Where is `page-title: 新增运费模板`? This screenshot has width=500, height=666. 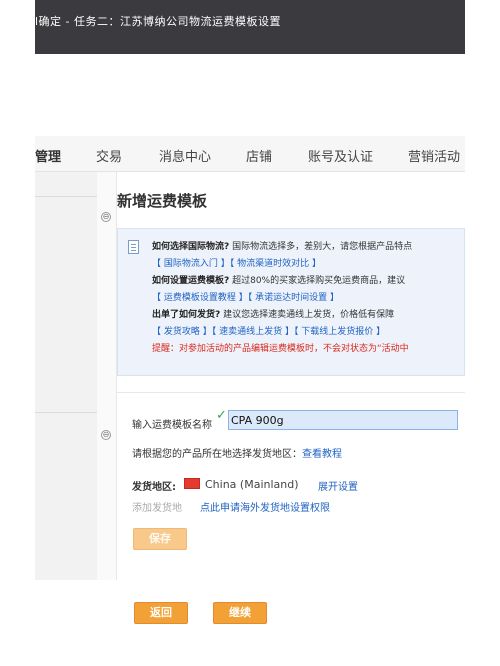 page-title: 新增运费模板 is located at coordinates (162, 201).